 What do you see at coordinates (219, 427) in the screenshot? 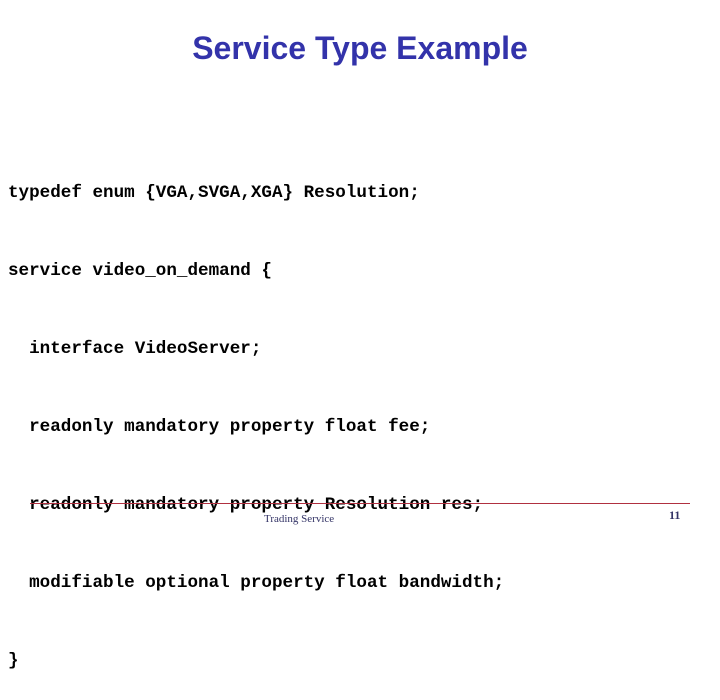
I see `code-line: readonly mandatory property float fee;` at bounding box center [219, 427].